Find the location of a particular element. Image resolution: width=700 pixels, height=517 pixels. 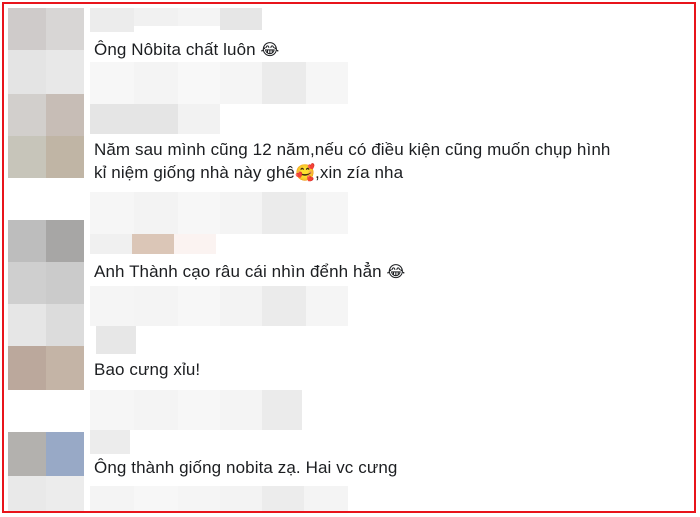

comment-2-body-line-2b: ,xin zía nha is located at coordinates (359, 172).